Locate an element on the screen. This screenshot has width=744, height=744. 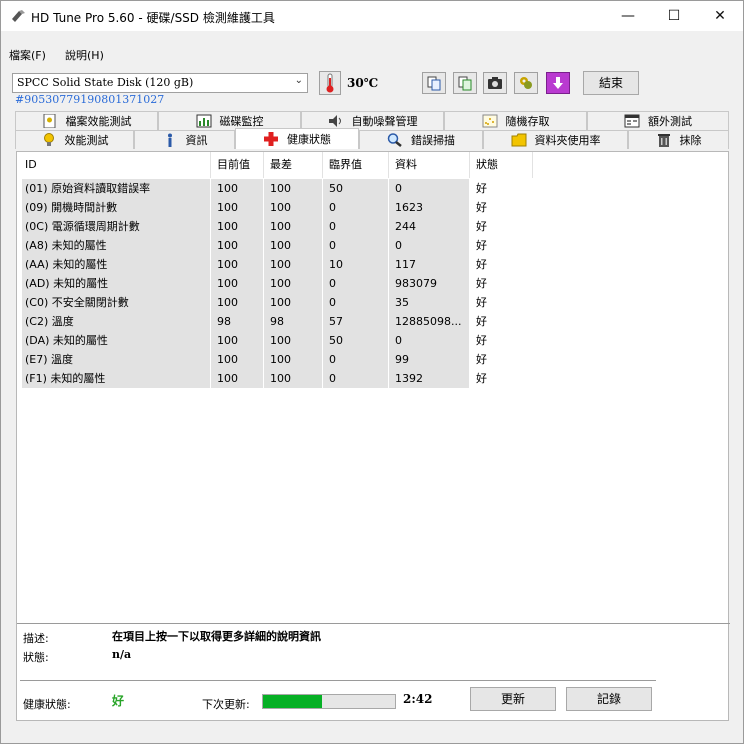
table-row: (C2) 溫度 98 98 57 12885098... 好 is located at coordinates (373, 321).